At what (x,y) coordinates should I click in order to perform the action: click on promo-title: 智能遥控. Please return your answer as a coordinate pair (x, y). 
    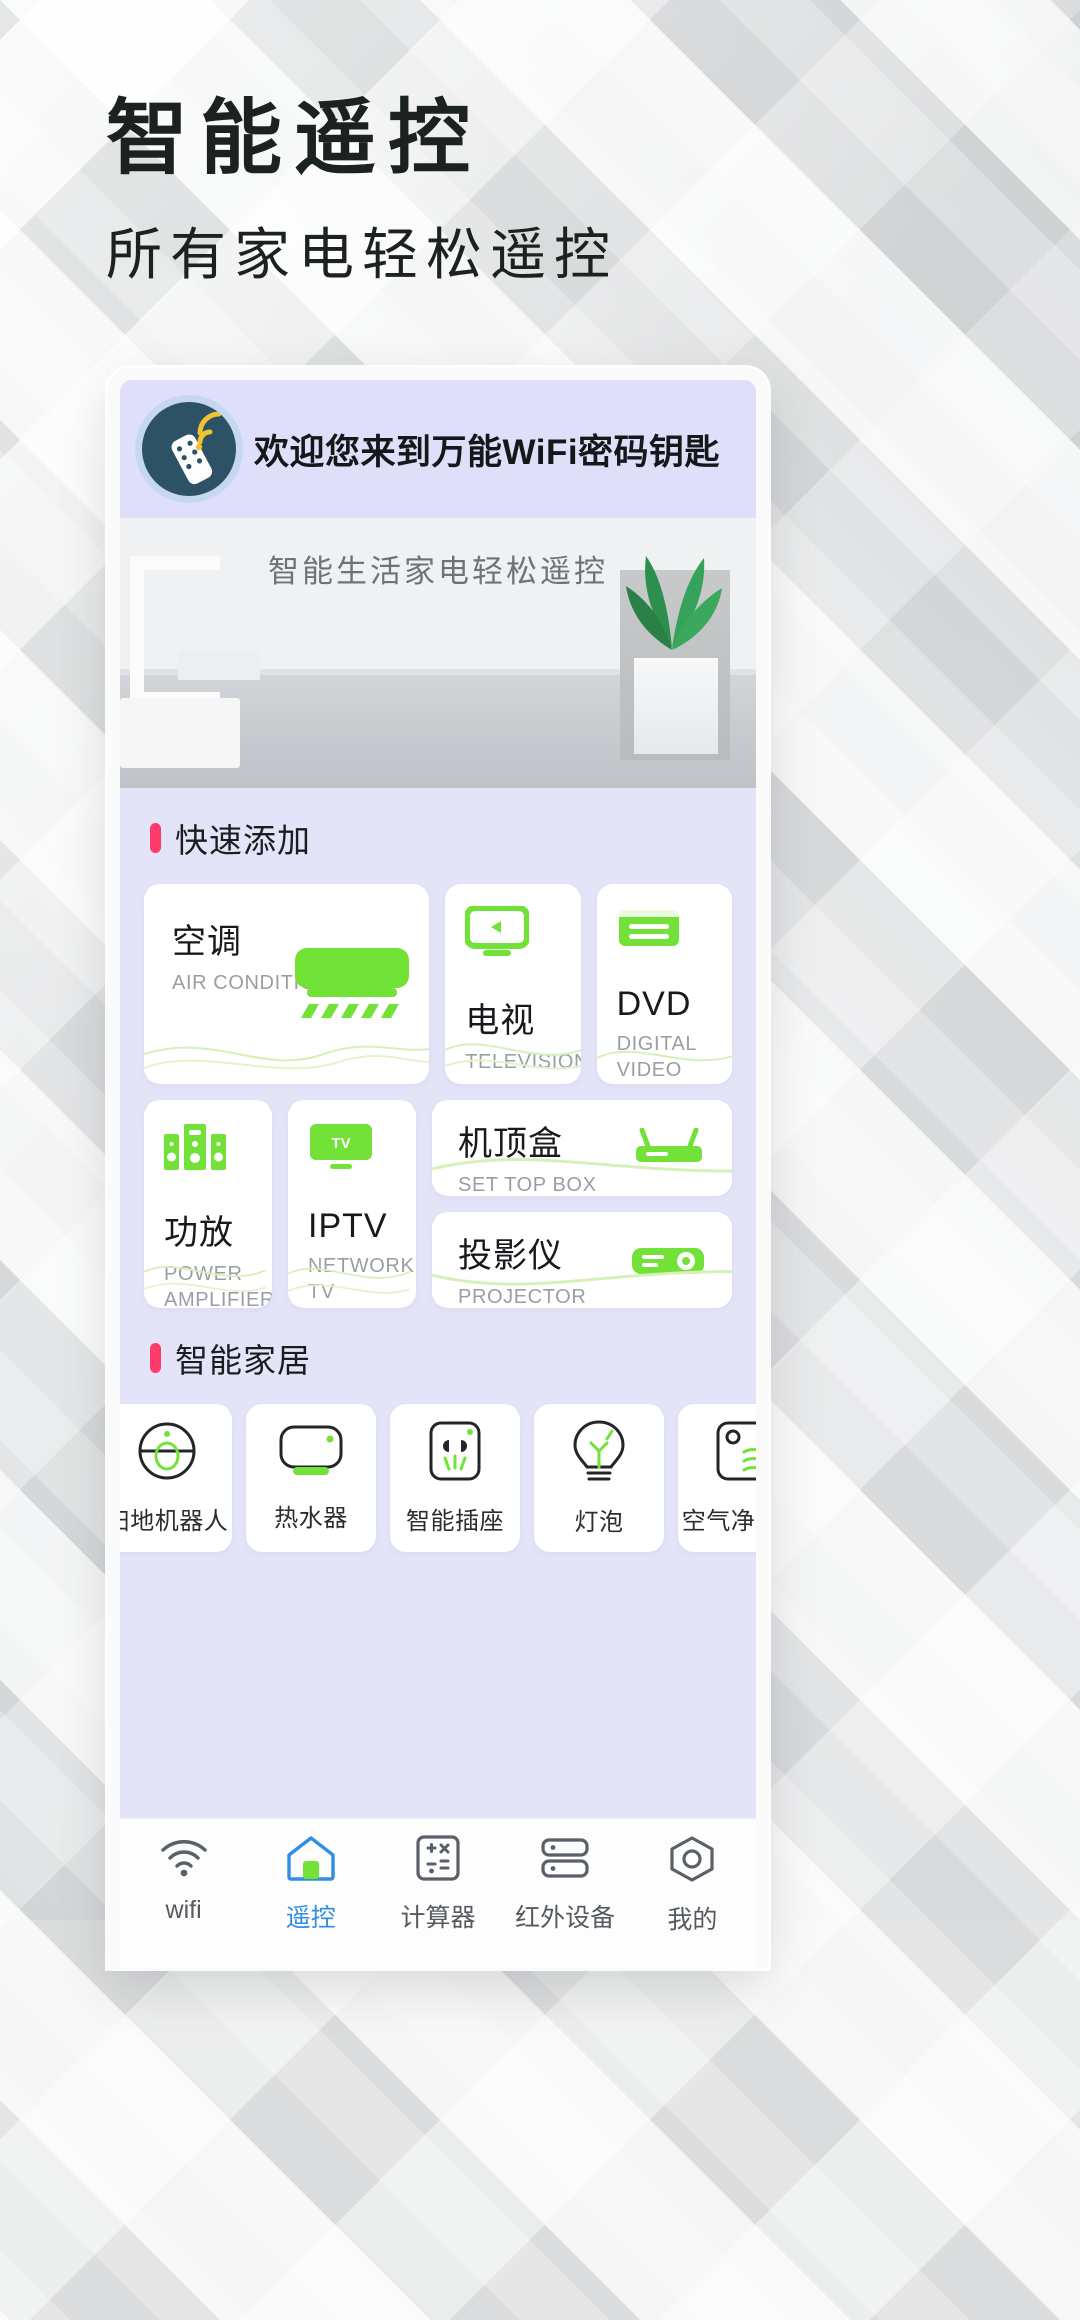
    Looking at the image, I should click on (294, 138).